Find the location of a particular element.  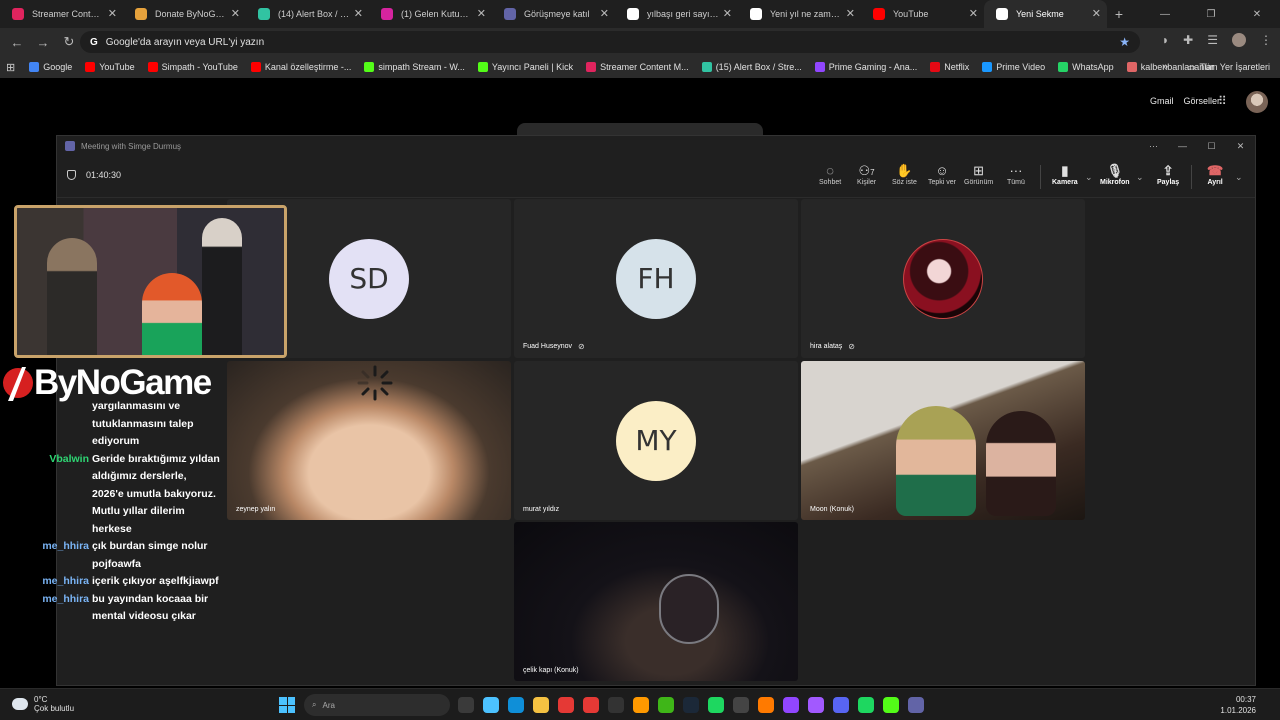

extension-icon: ◗ is located at coordinates (1165, 40).